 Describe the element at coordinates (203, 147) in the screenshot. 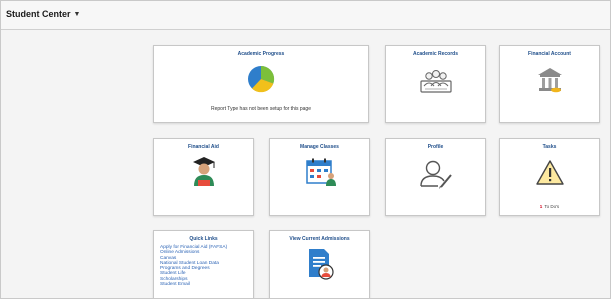

I see `tile-title: Financial Aid` at that location.